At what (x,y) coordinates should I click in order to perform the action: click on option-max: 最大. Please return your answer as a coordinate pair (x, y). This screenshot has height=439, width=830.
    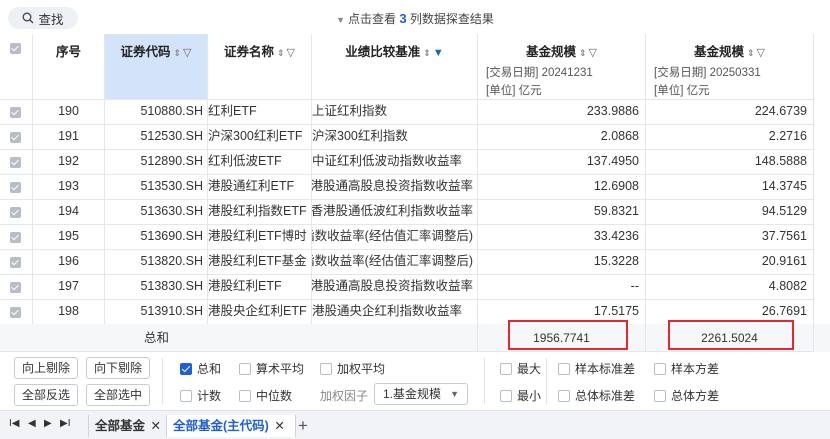
    Looking at the image, I should click on (520, 368).